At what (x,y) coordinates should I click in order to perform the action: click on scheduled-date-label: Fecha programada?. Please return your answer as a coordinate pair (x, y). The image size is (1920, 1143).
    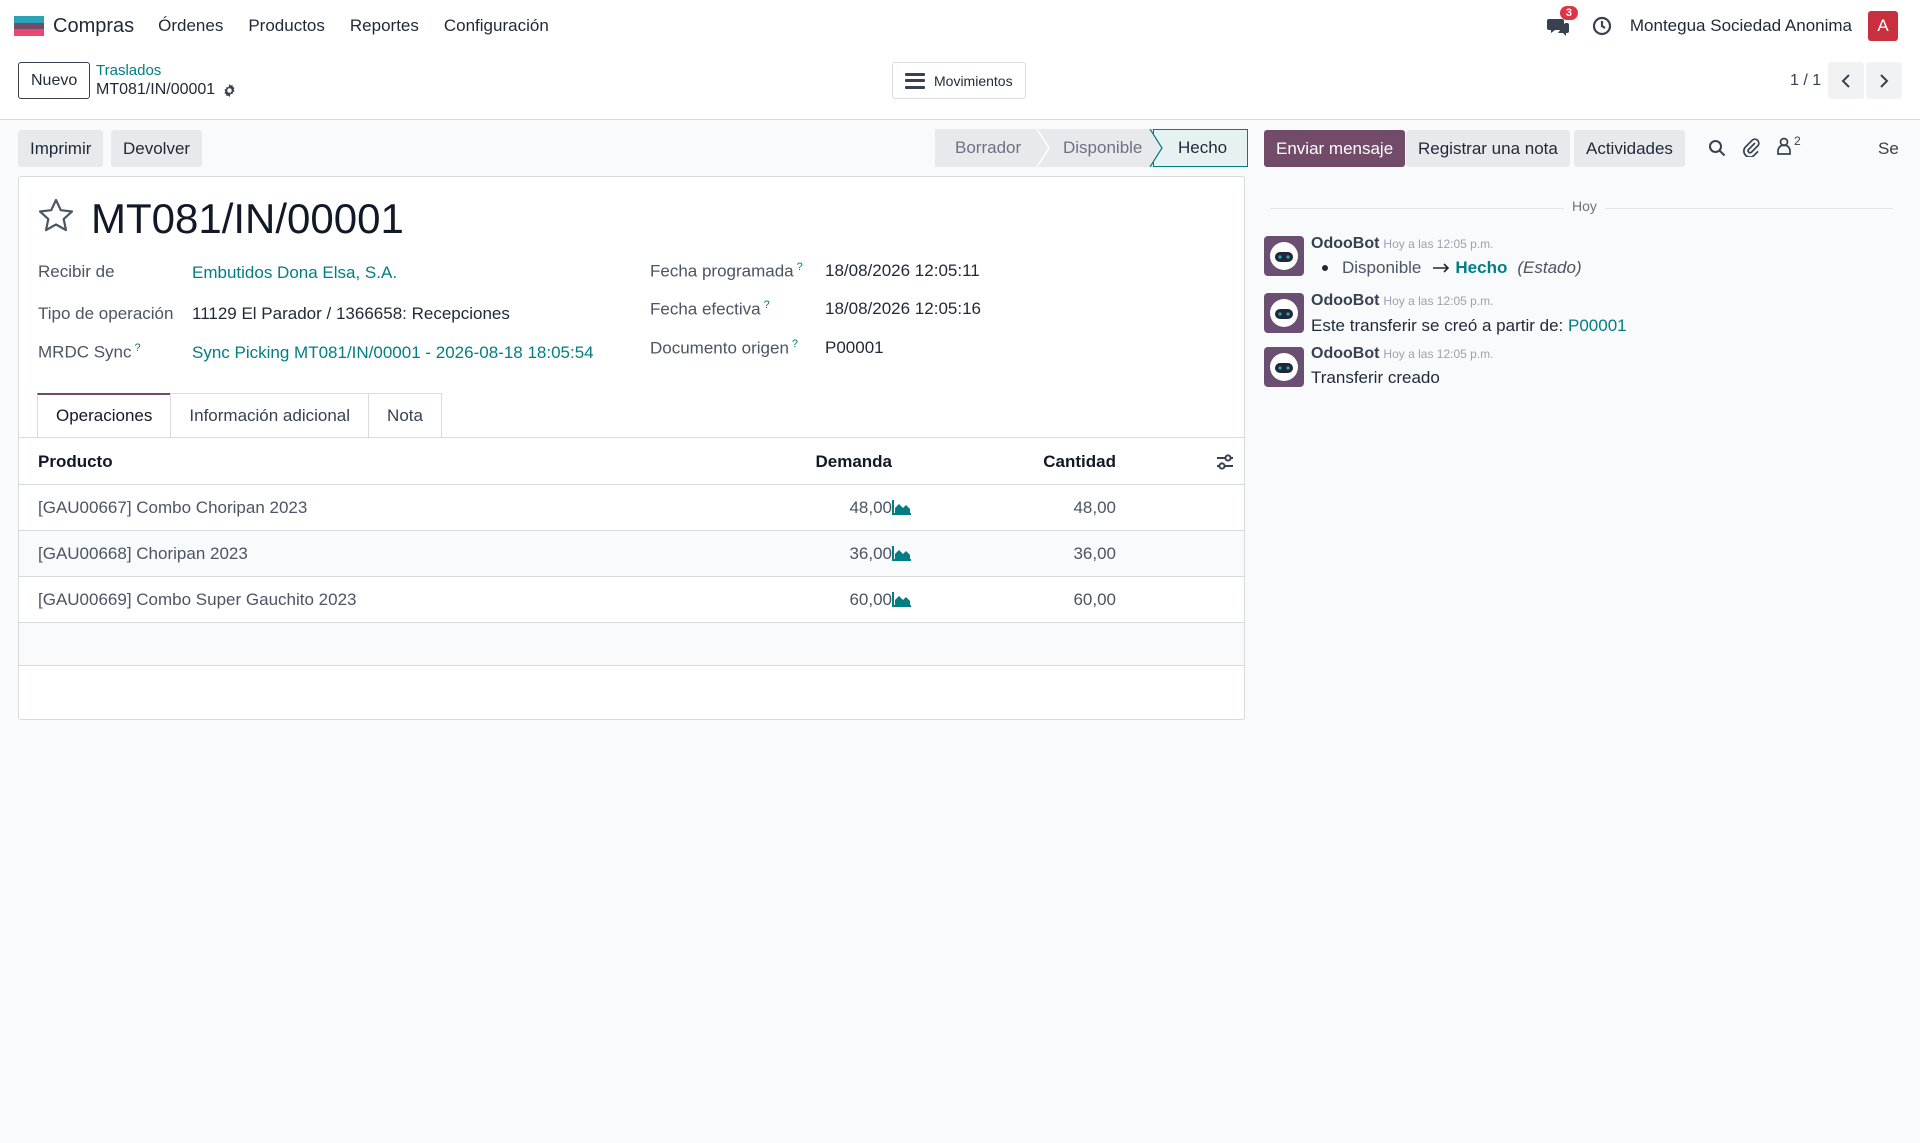
    Looking at the image, I should click on (726, 271).